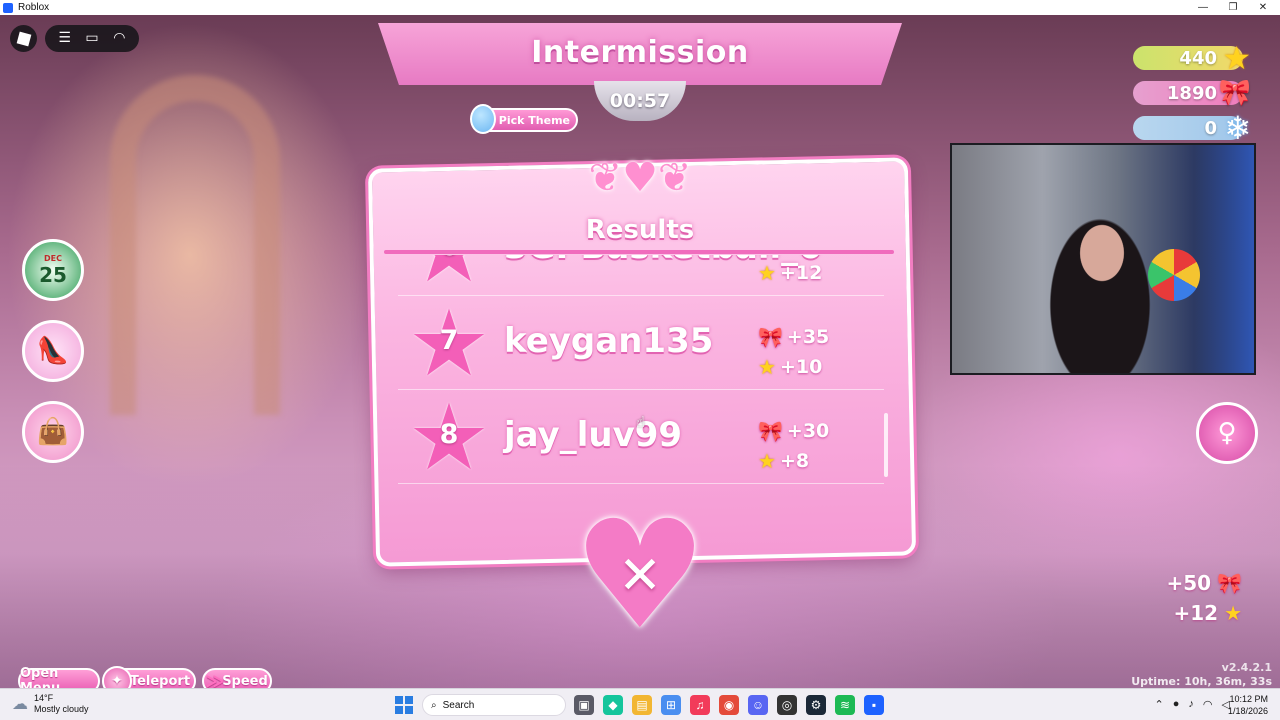 This screenshot has height=720, width=1280. Describe the element at coordinates (845, 705) in the screenshot. I see `spotify-icon: ≋` at that location.